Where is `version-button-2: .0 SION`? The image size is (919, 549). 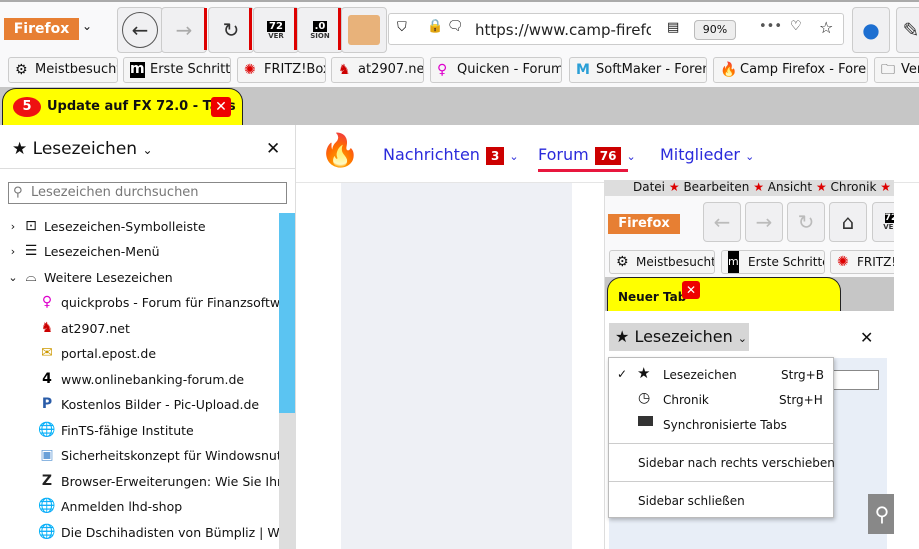
version-button-2: .0 SION is located at coordinates (320, 30).